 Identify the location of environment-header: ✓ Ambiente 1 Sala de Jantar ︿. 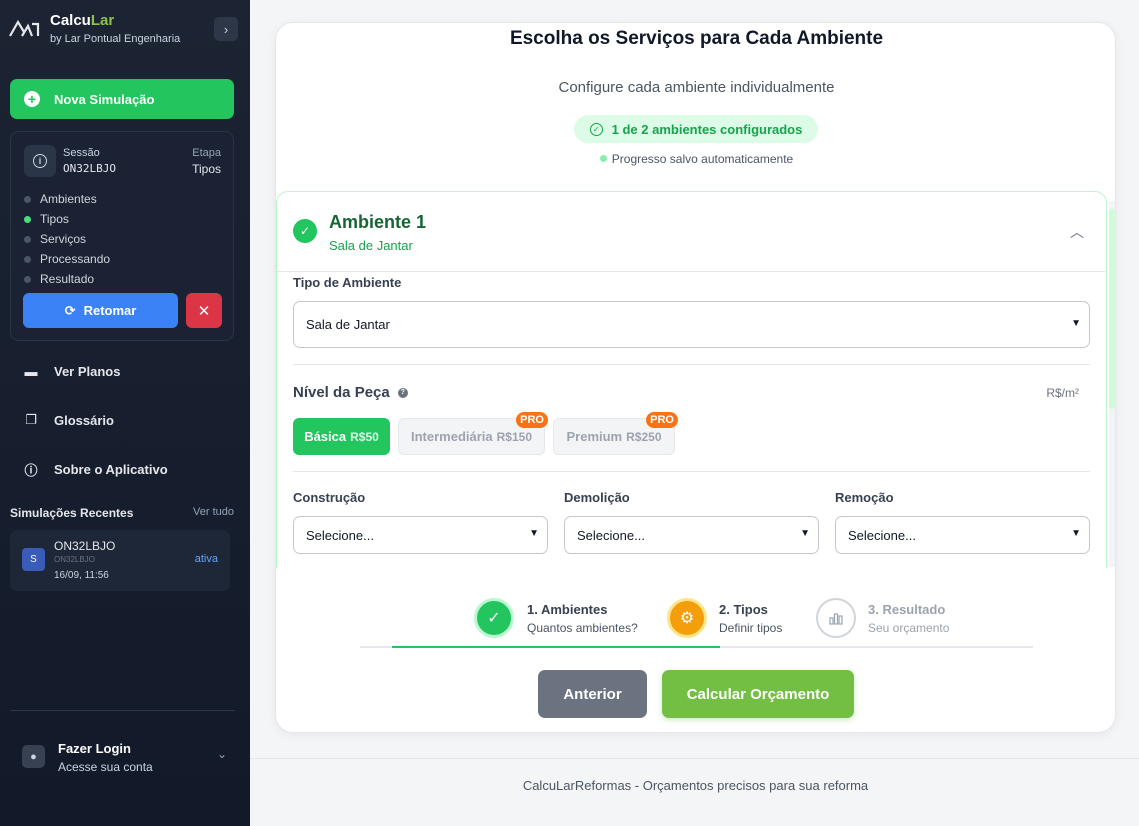
(691, 232).